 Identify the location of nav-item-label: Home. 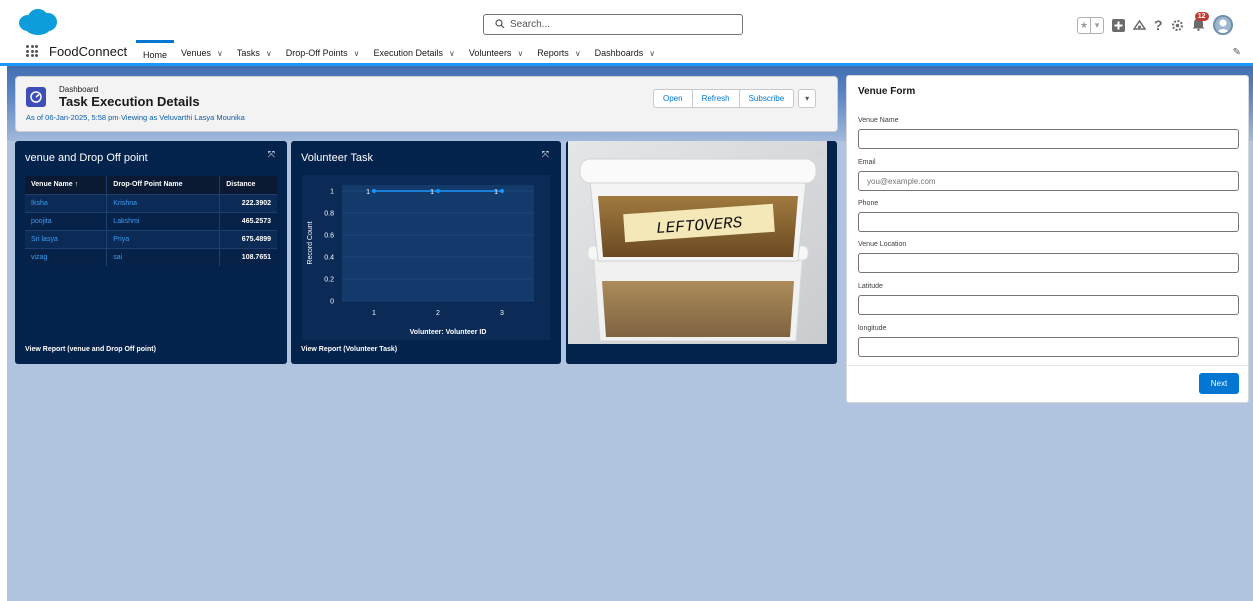
(155, 54).